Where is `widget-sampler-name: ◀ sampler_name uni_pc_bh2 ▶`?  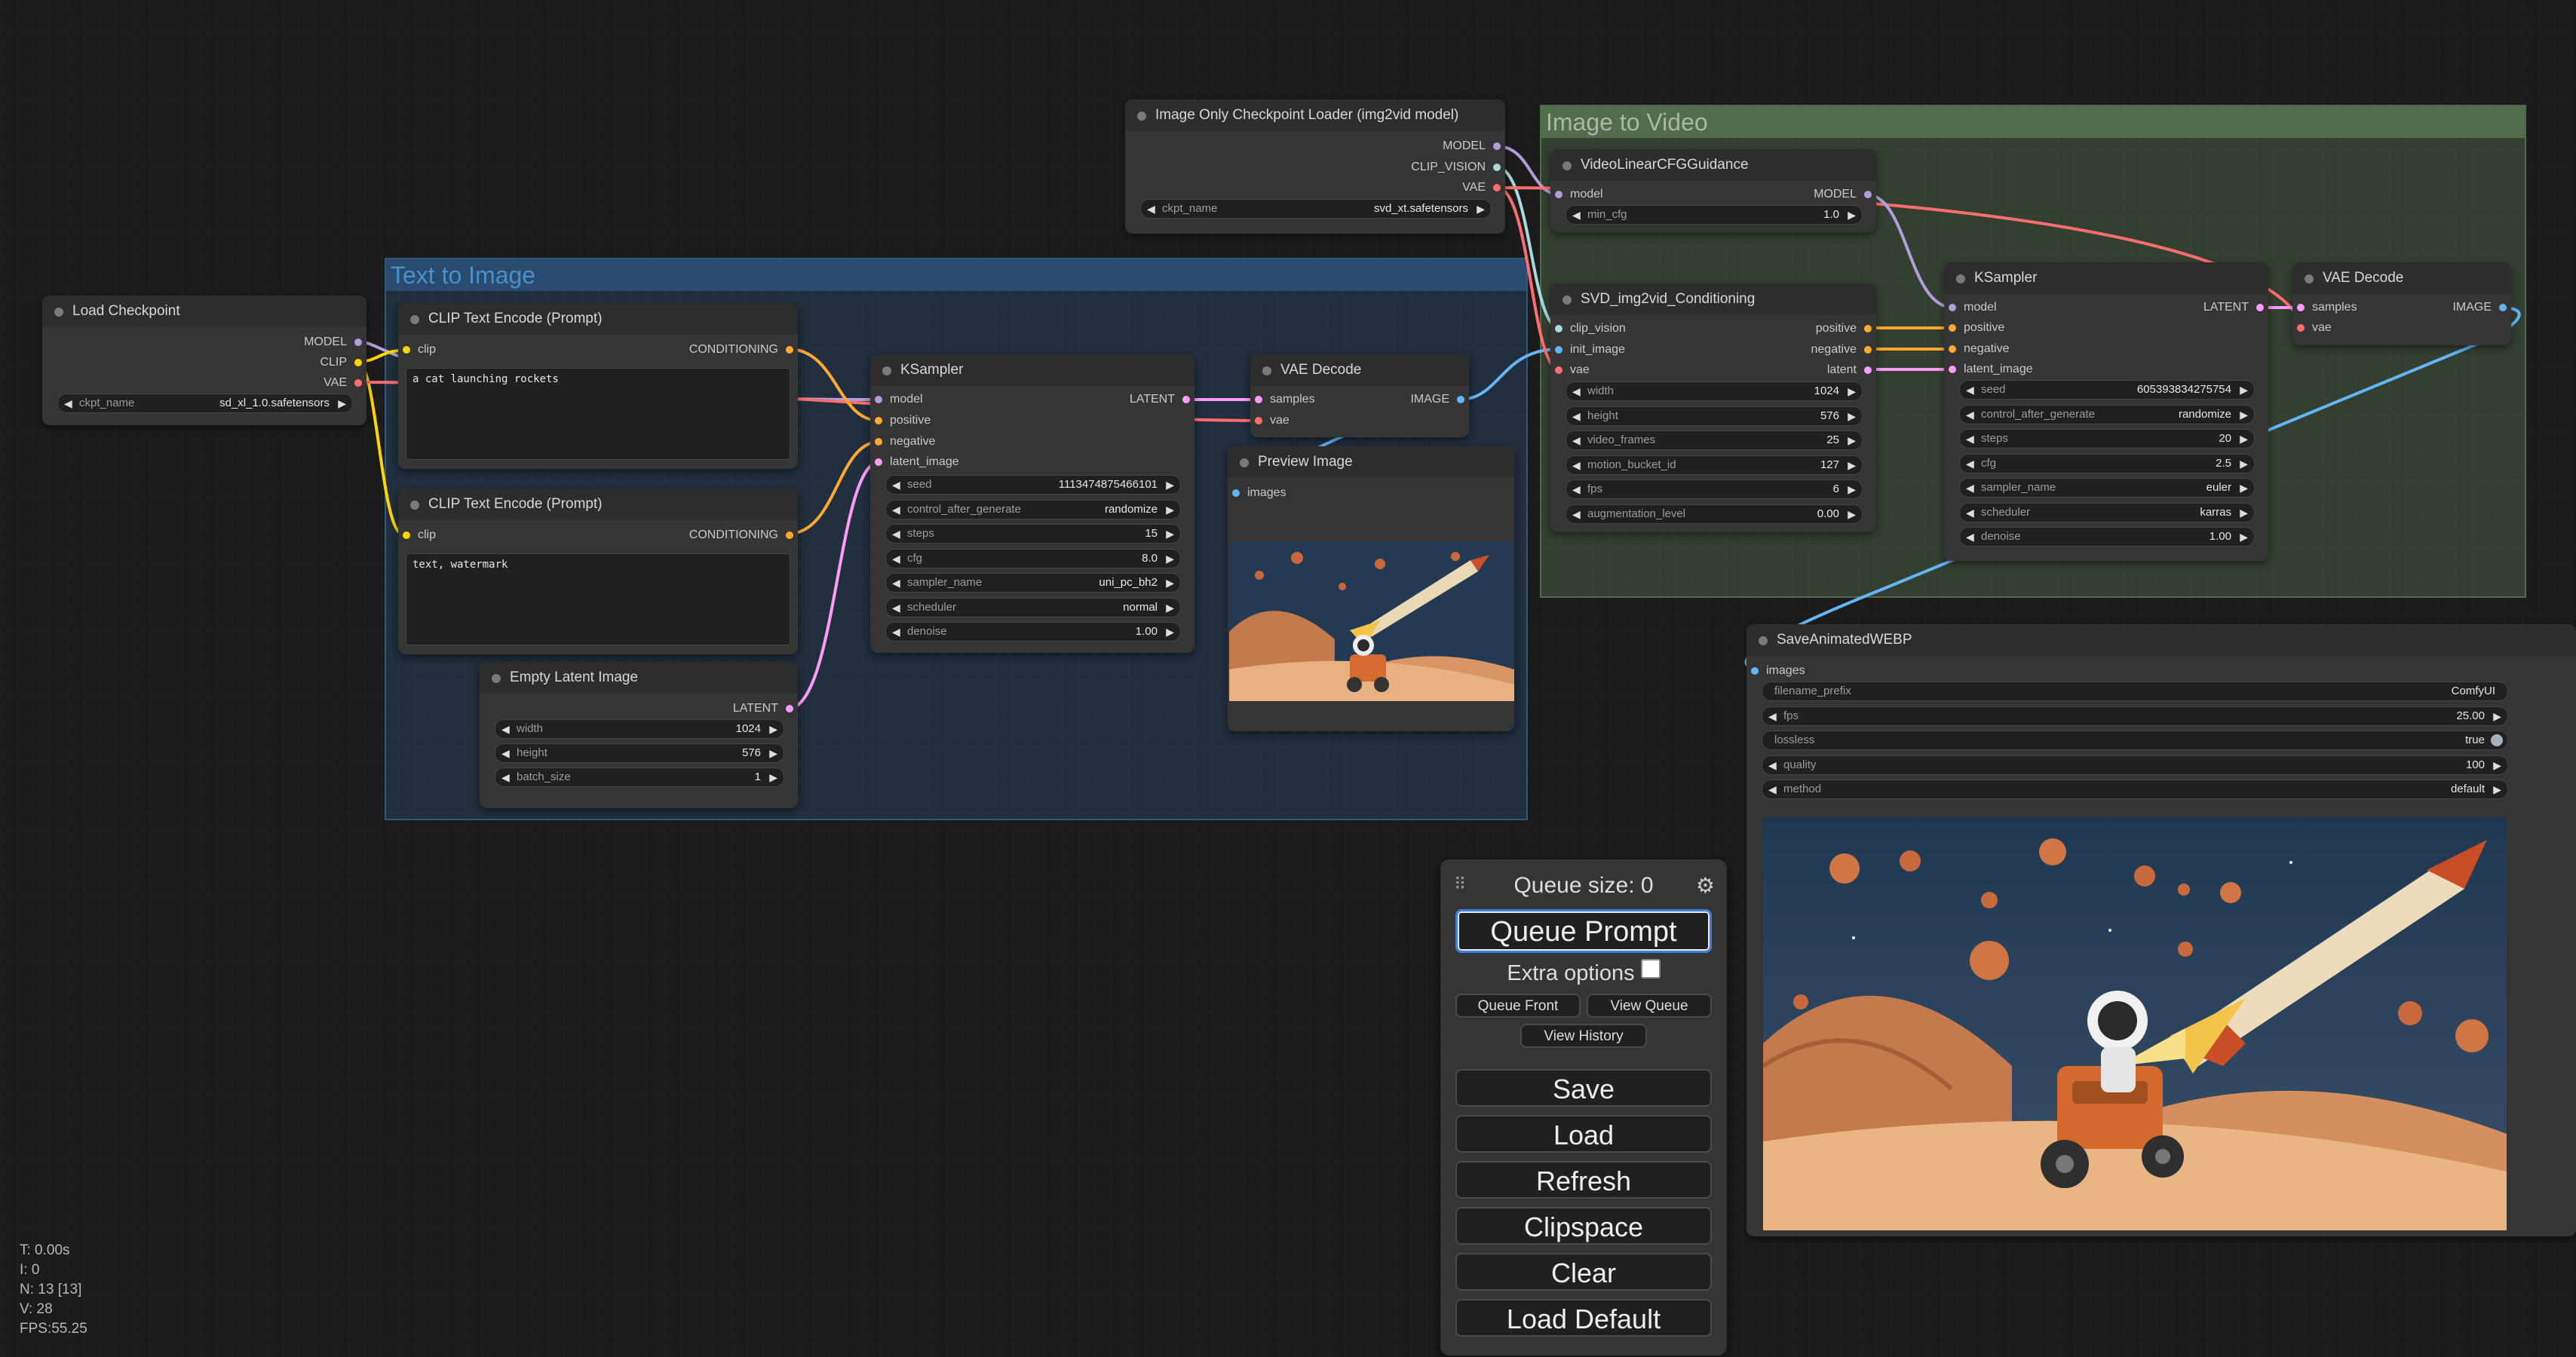
widget-sampler-name: ◀ sampler_name uni_pc_bh2 ▶ is located at coordinates (1033, 583).